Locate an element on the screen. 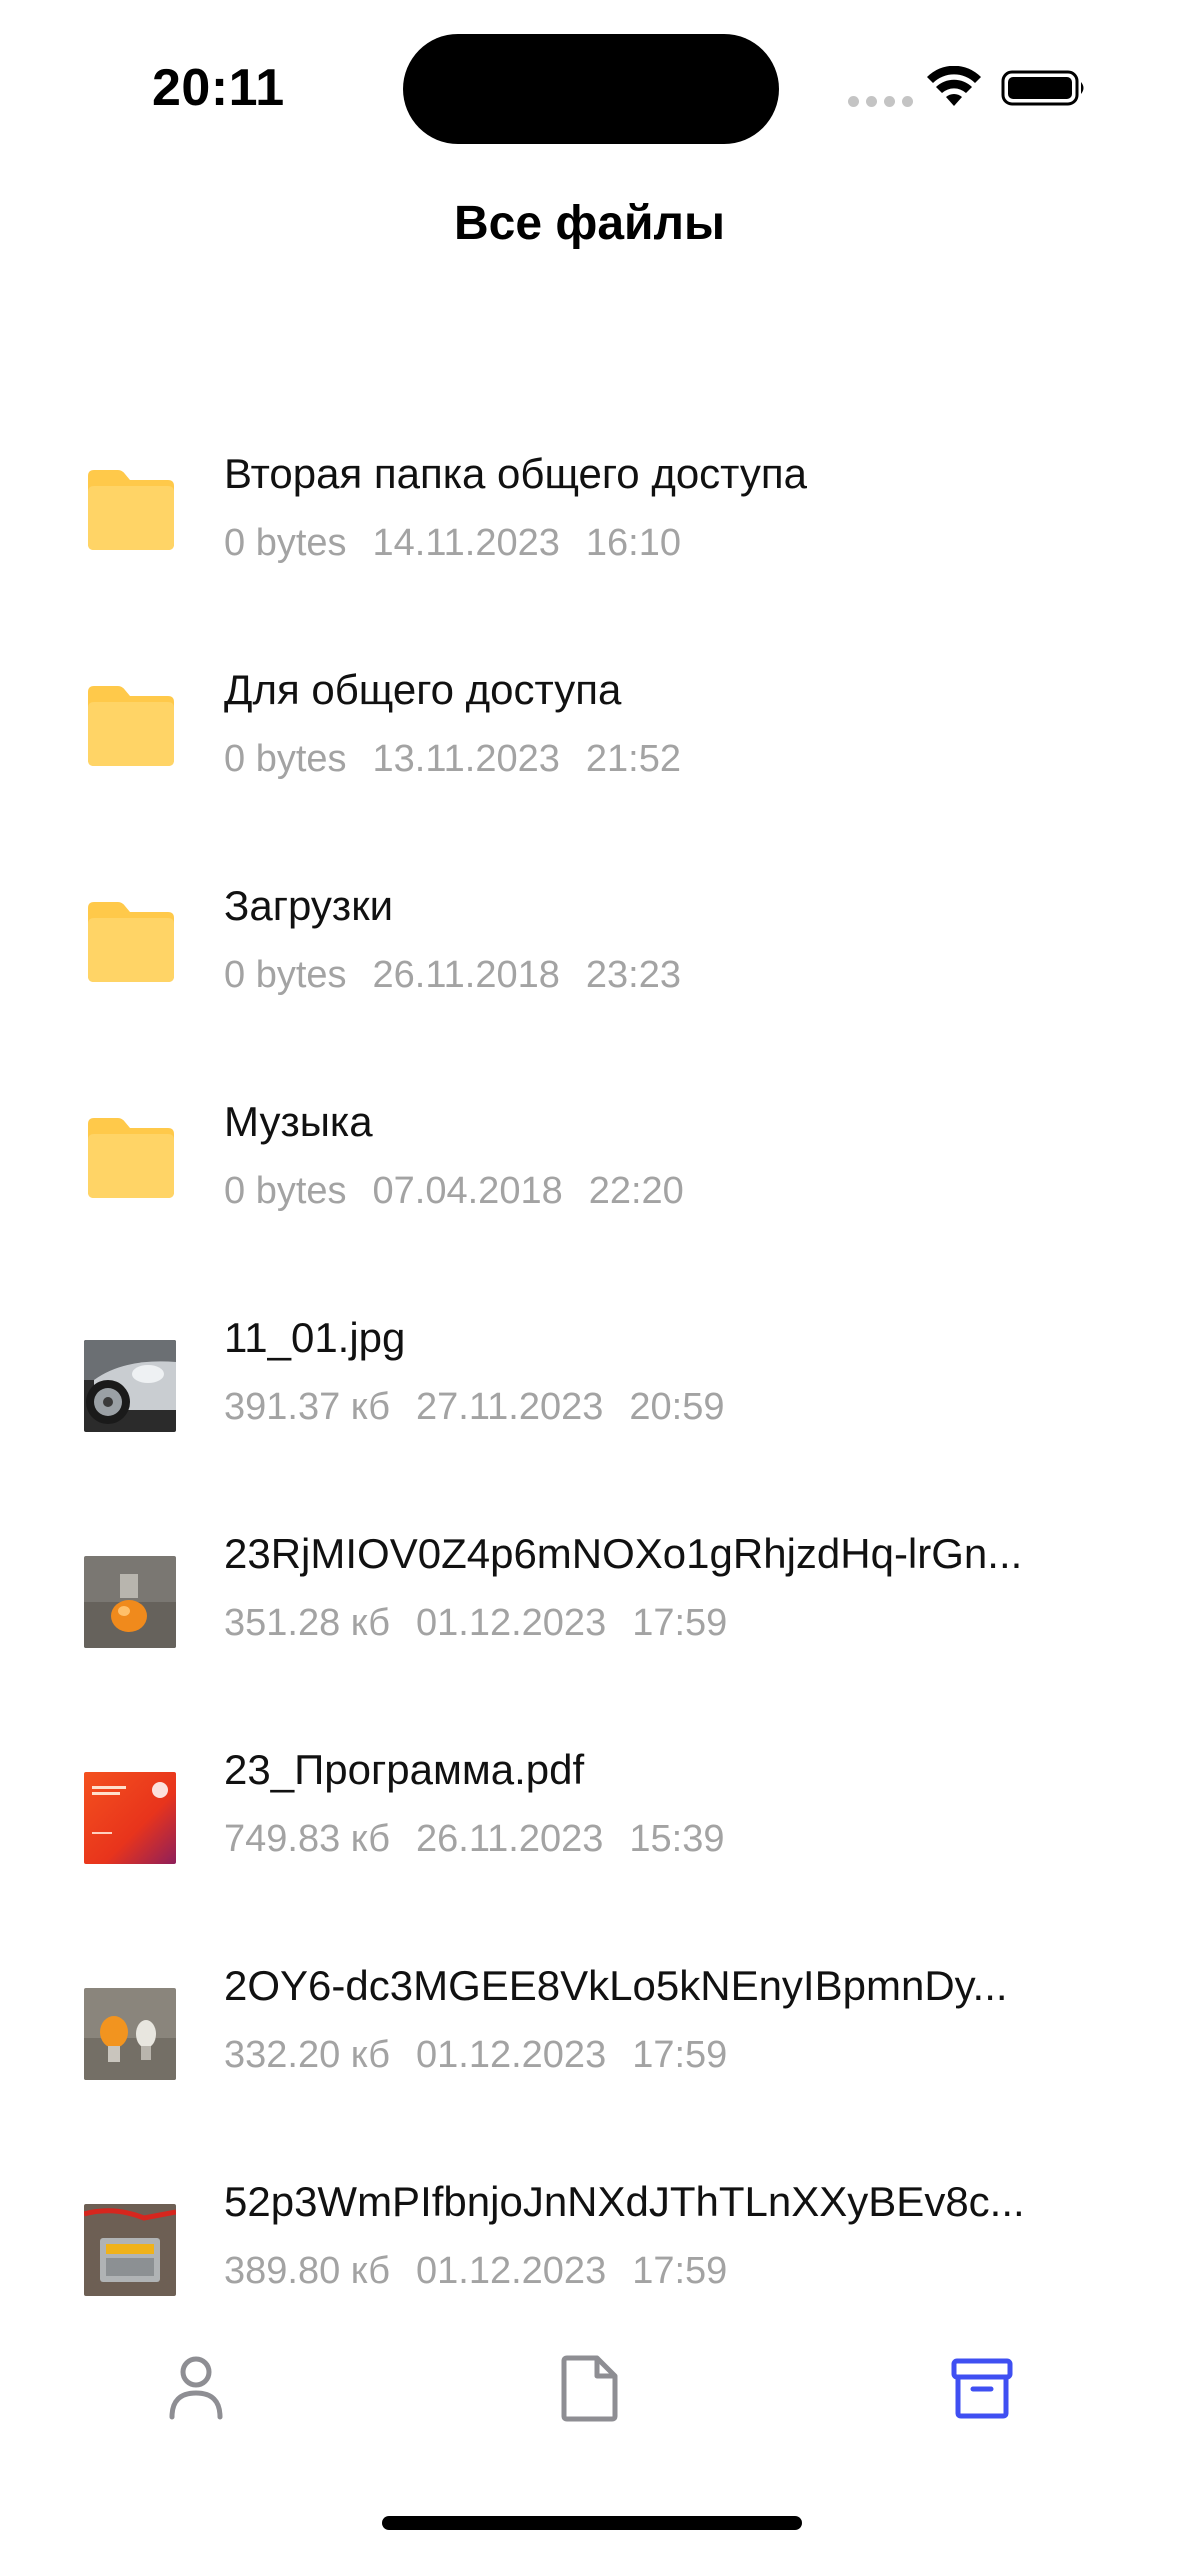 The image size is (1179, 2556). file-time: 21:52 is located at coordinates (633, 759).